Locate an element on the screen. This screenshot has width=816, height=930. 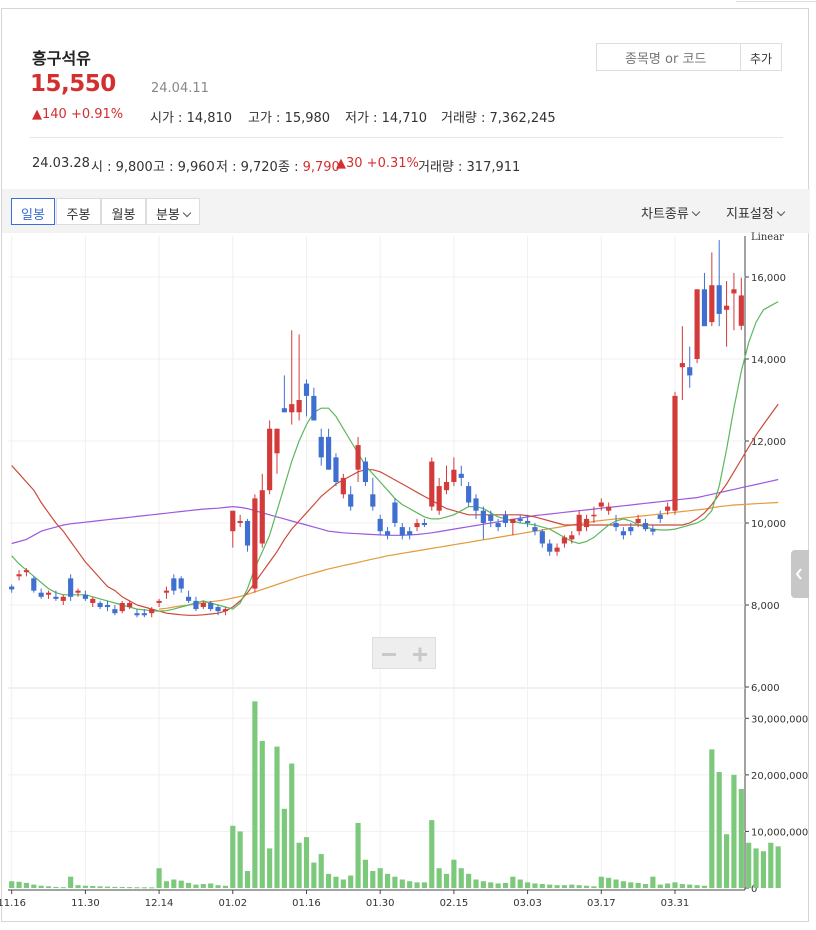
x-tick-label: 11.16 is located at coordinates (13, 903).